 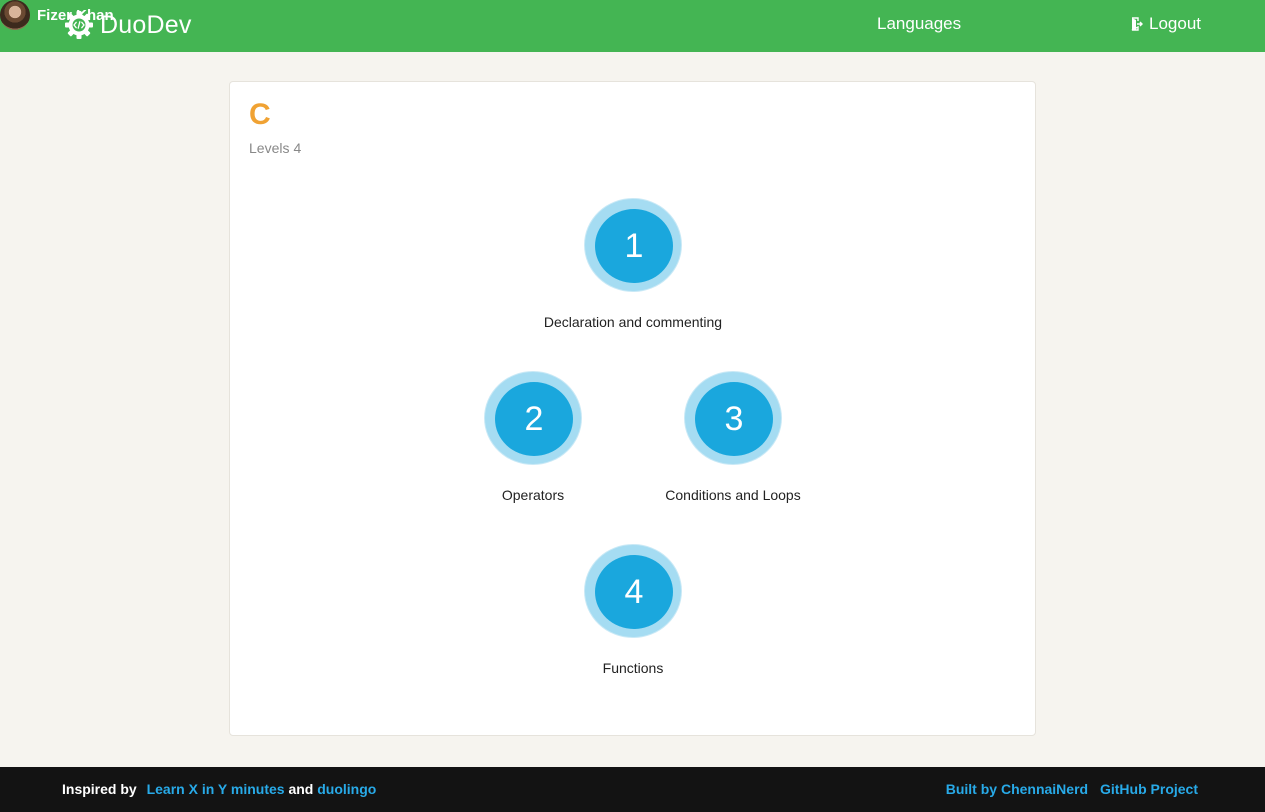 I want to click on footer-and: and, so click(x=301, y=789).